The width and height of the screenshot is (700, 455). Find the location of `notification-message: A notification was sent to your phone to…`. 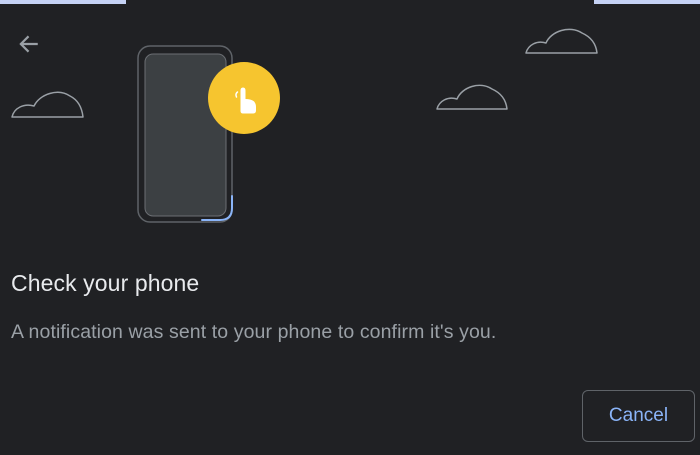

notification-message: A notification was sent to your phone to… is located at coordinates (254, 332).